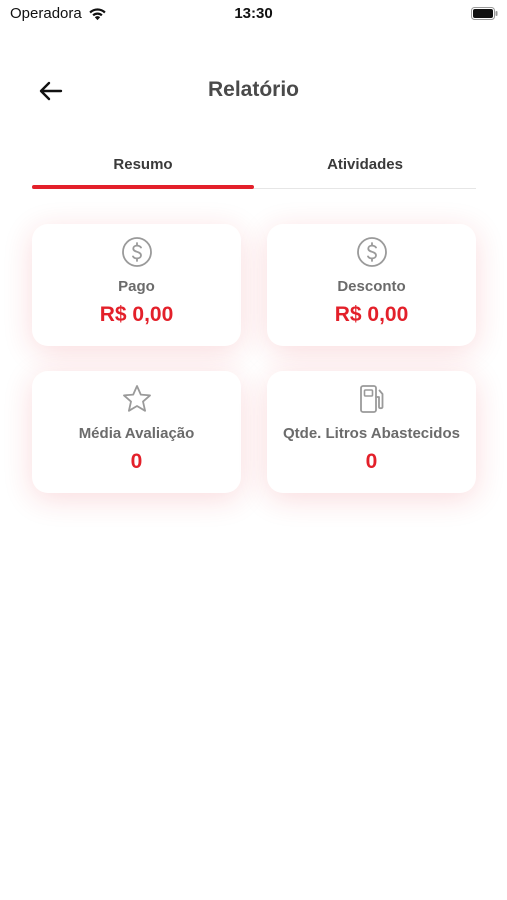 Image resolution: width=507 pixels, height=900 pixels. Describe the element at coordinates (137, 399) in the screenshot. I see `star-icon` at that location.